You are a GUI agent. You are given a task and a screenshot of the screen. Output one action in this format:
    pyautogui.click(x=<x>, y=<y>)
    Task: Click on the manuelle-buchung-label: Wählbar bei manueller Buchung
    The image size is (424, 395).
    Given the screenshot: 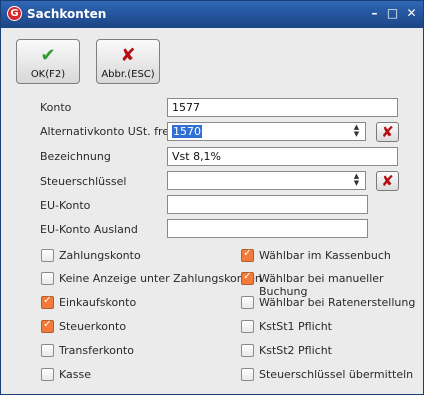 What is the action you would take?
    pyautogui.click(x=321, y=285)
    